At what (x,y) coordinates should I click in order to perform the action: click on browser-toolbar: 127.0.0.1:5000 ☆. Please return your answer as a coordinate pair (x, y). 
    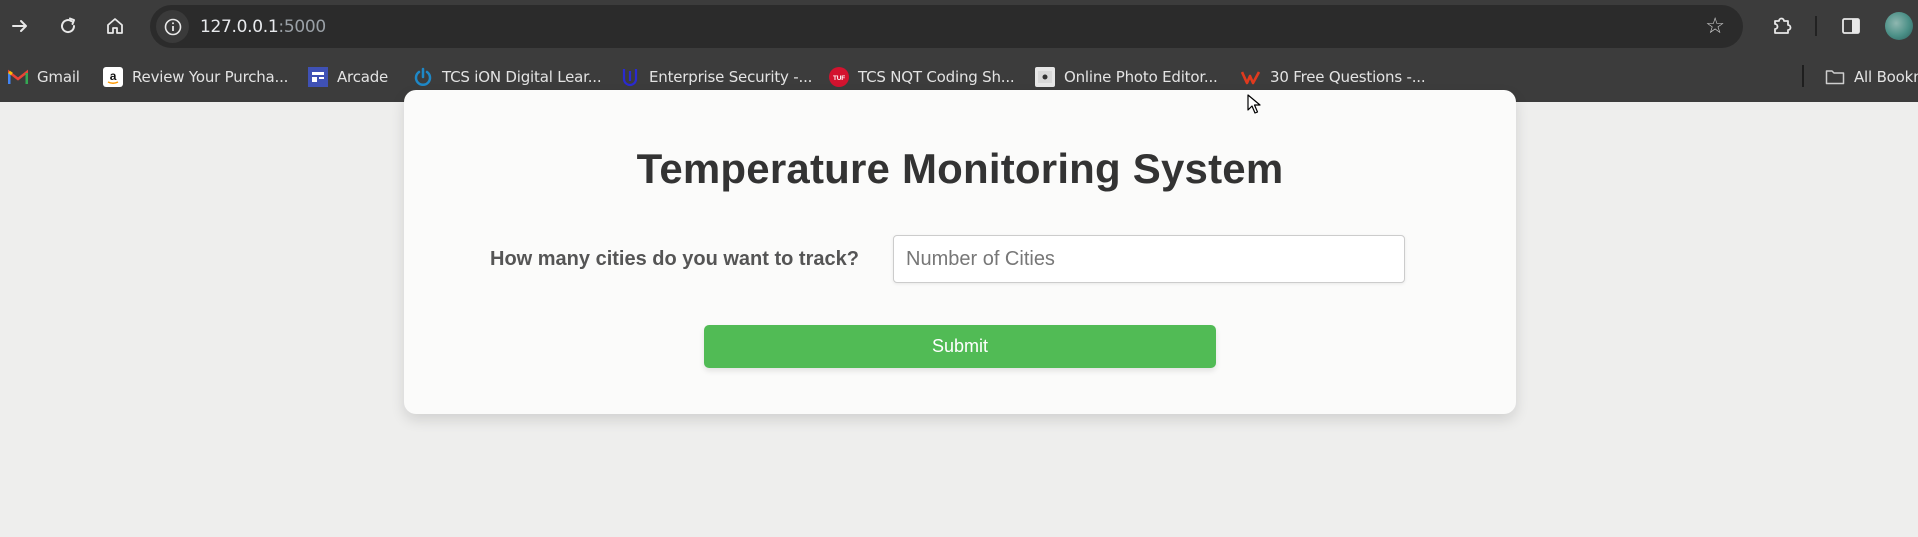
    Looking at the image, I should click on (959, 26).